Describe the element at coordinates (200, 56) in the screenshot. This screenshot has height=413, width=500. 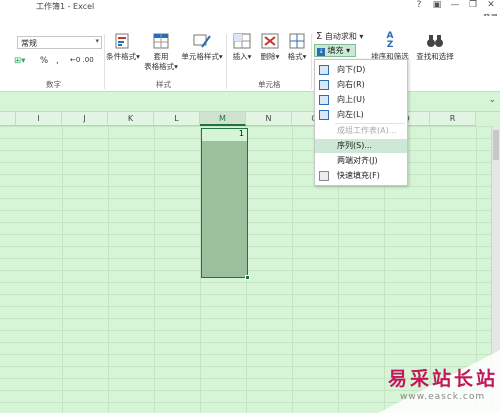
I see `cell-styles-label: 单元格样式` at that location.